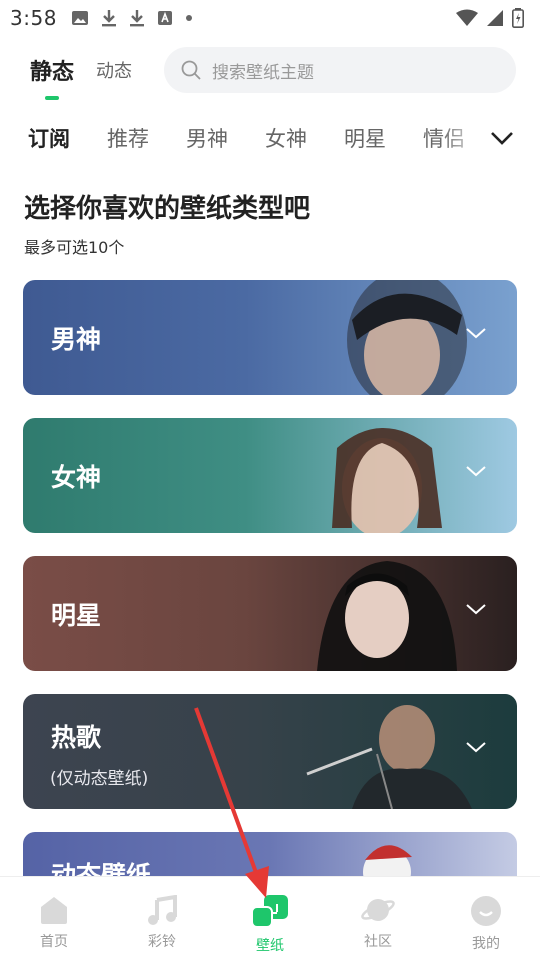 The image size is (540, 960). Describe the element at coordinates (76, 477) in the screenshot. I see `card-title: 女神` at that location.